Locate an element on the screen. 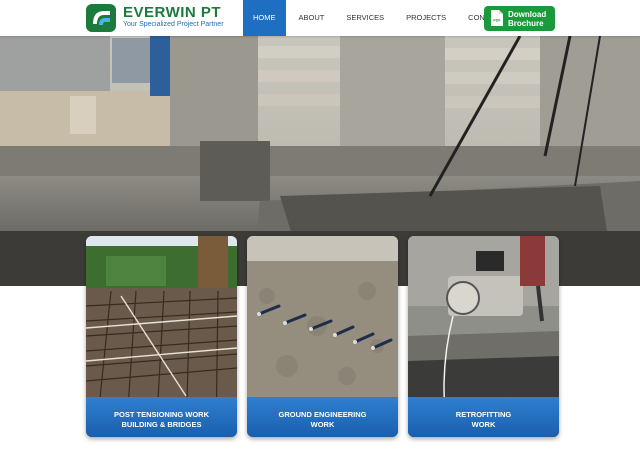  service-card-ground-engineering: GROUND ENGINEERING WORK is located at coordinates (322, 336).